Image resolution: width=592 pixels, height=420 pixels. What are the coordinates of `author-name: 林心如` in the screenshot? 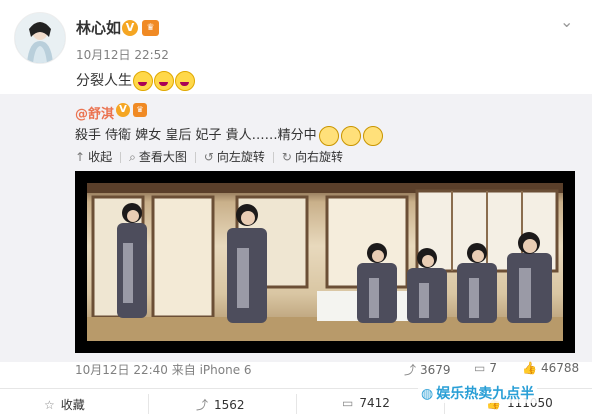 It's located at (98, 27).